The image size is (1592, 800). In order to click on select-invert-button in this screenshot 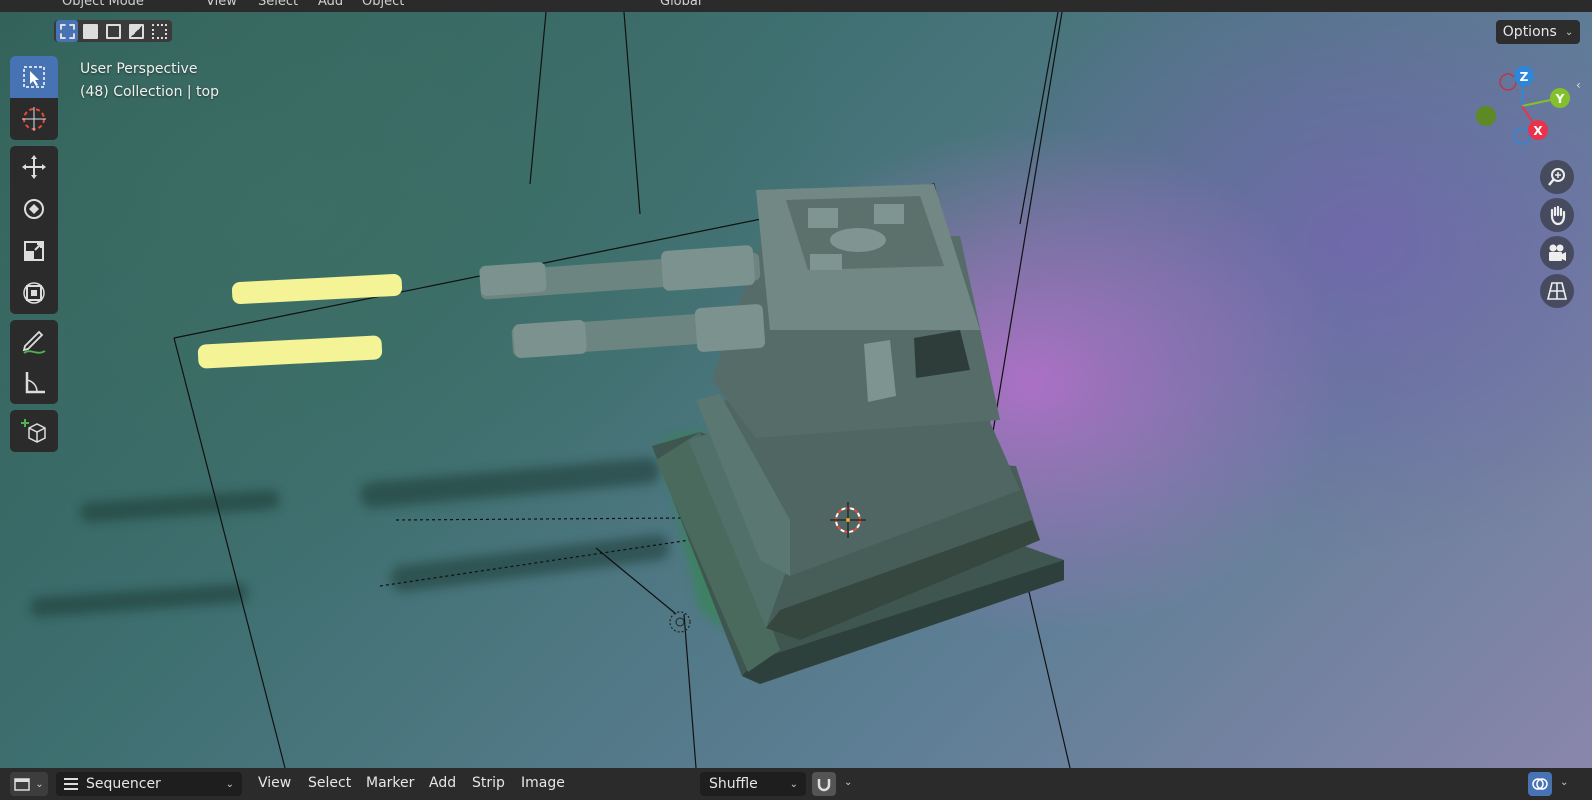, I will do `click(136, 31)`.